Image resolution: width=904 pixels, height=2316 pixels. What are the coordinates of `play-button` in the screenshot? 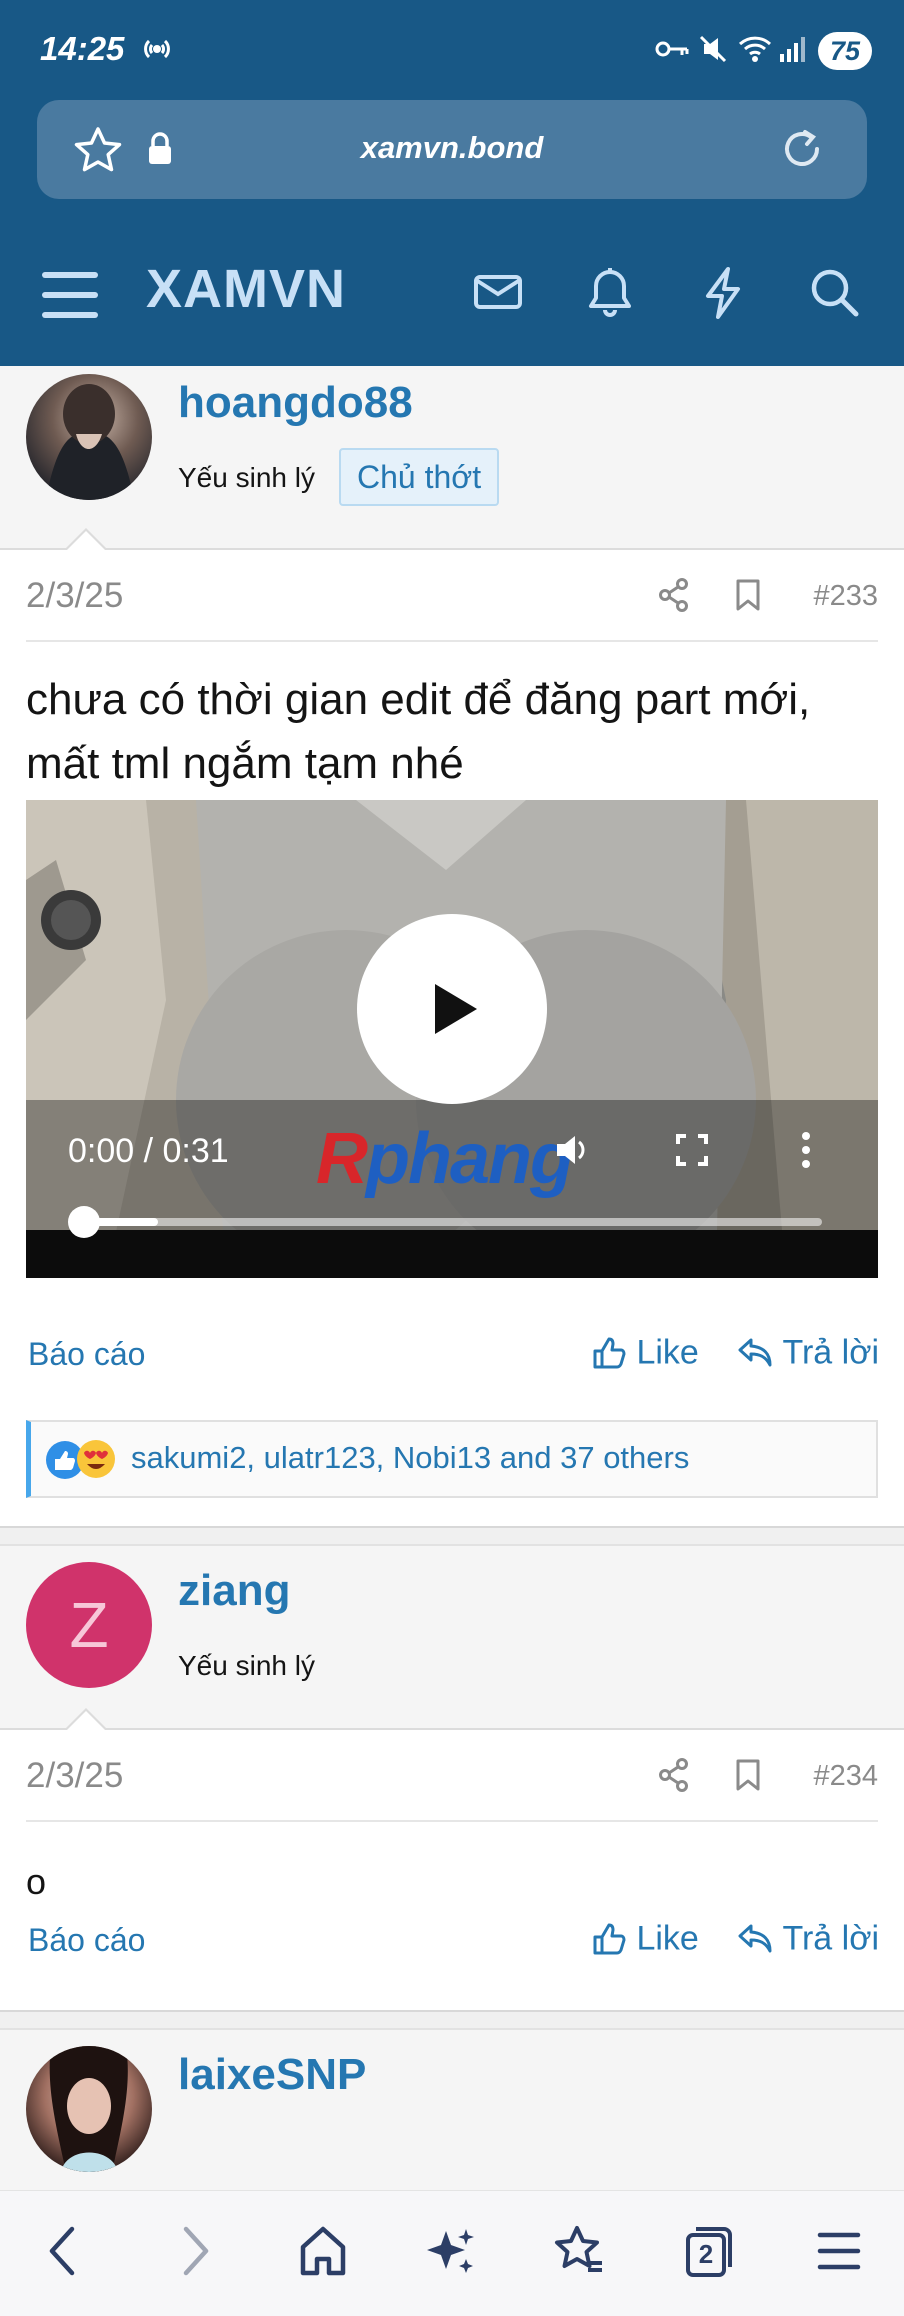 It's located at (452, 1009).